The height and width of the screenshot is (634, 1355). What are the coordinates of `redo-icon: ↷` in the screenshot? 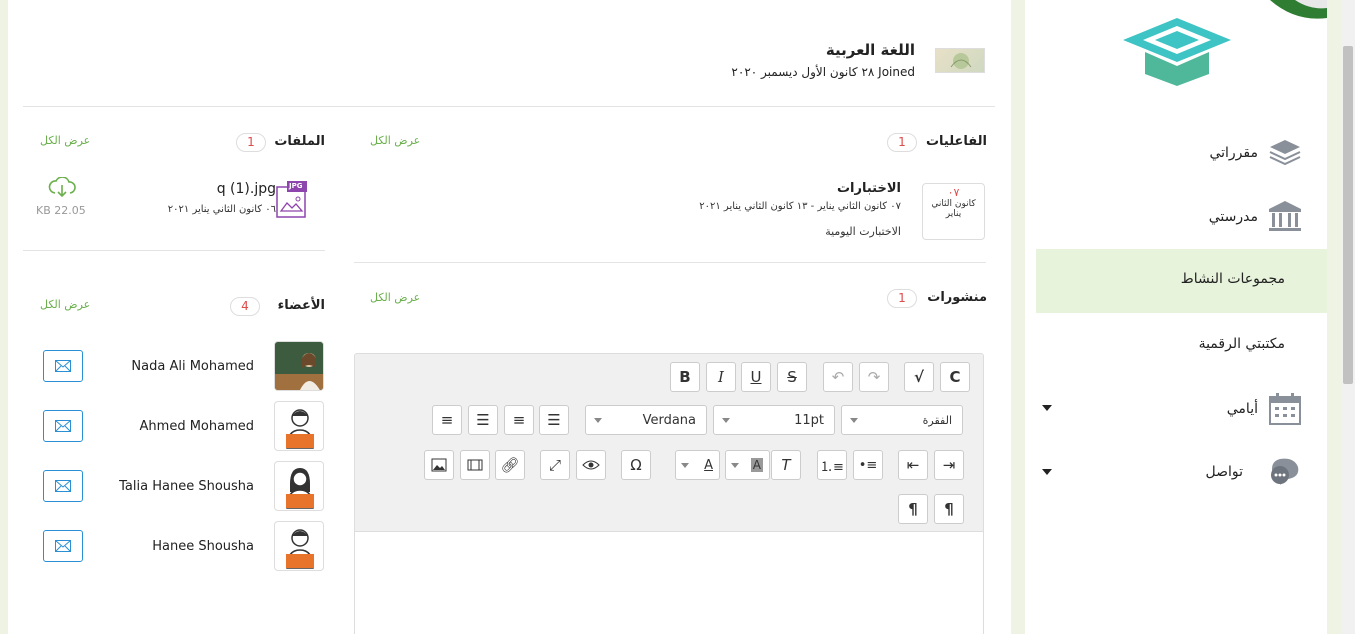 It's located at (874, 377).